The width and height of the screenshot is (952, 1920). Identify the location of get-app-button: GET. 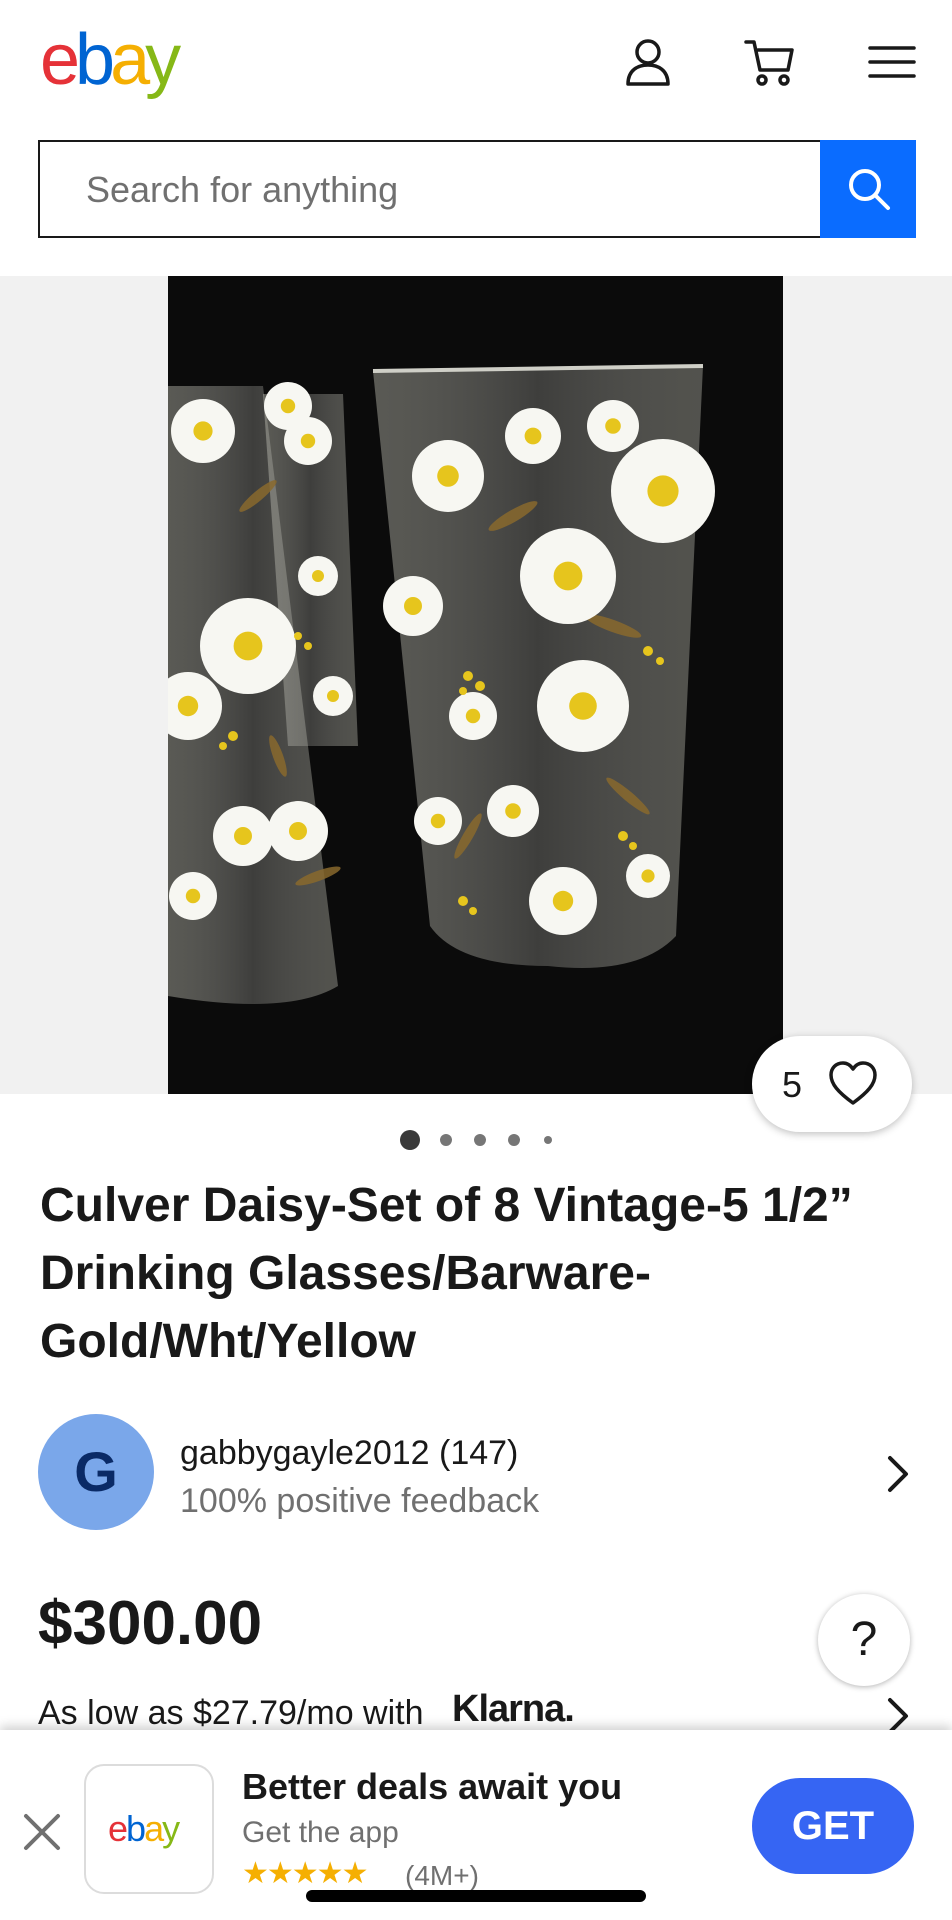
(833, 1826).